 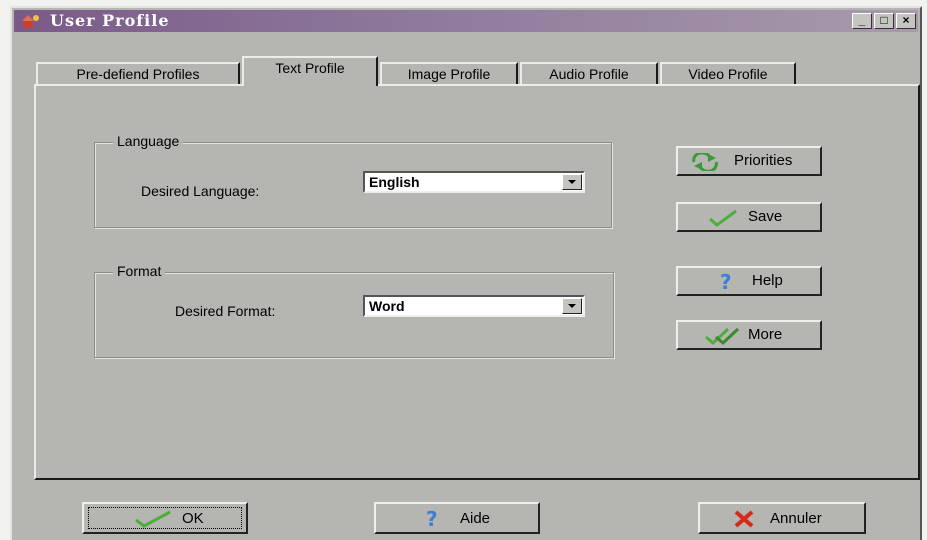 I want to click on language-group-title: Language, so click(x=148, y=141).